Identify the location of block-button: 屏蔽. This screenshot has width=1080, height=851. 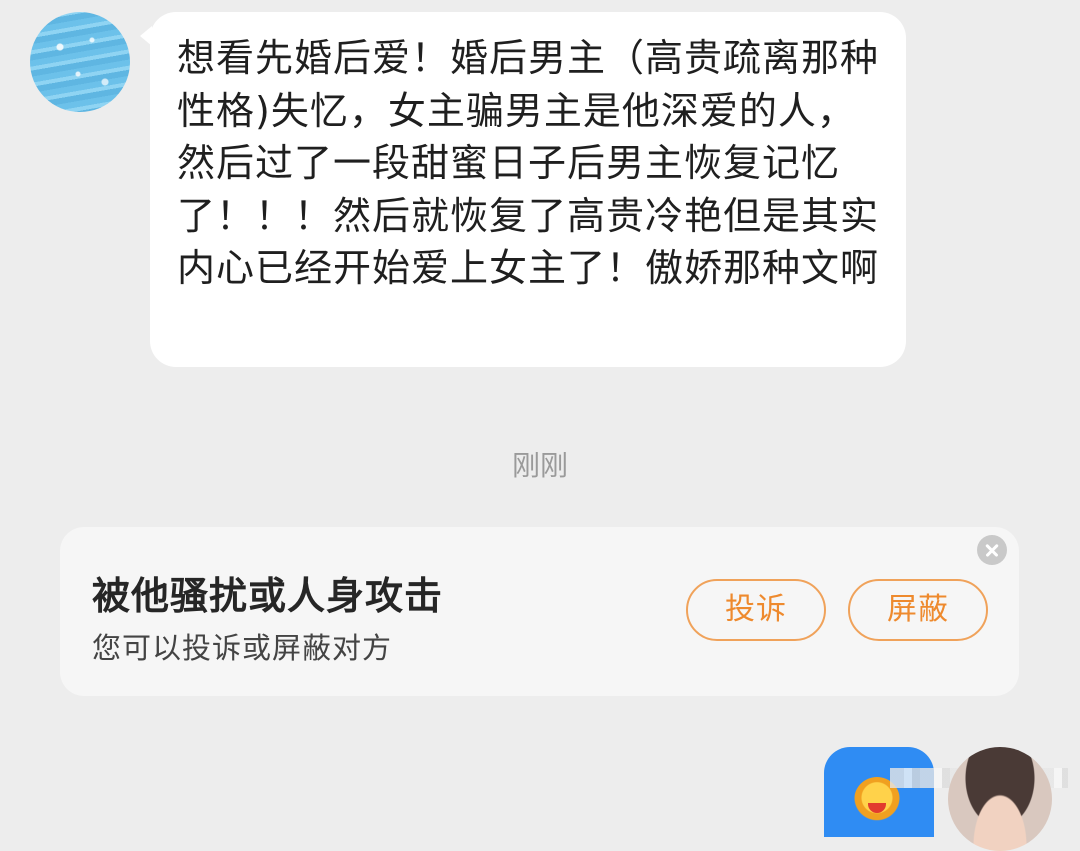
(918, 610).